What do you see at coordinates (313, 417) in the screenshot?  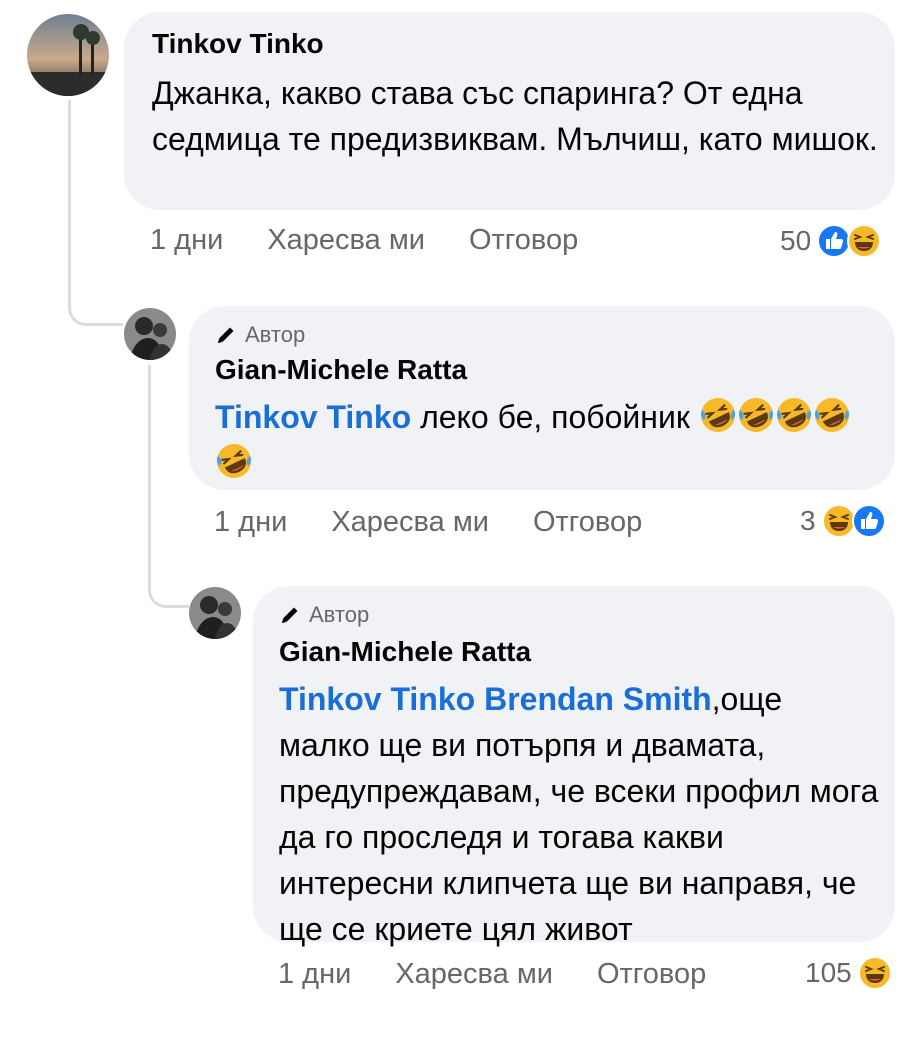 I see `mention-link: Tinkov Tinko` at bounding box center [313, 417].